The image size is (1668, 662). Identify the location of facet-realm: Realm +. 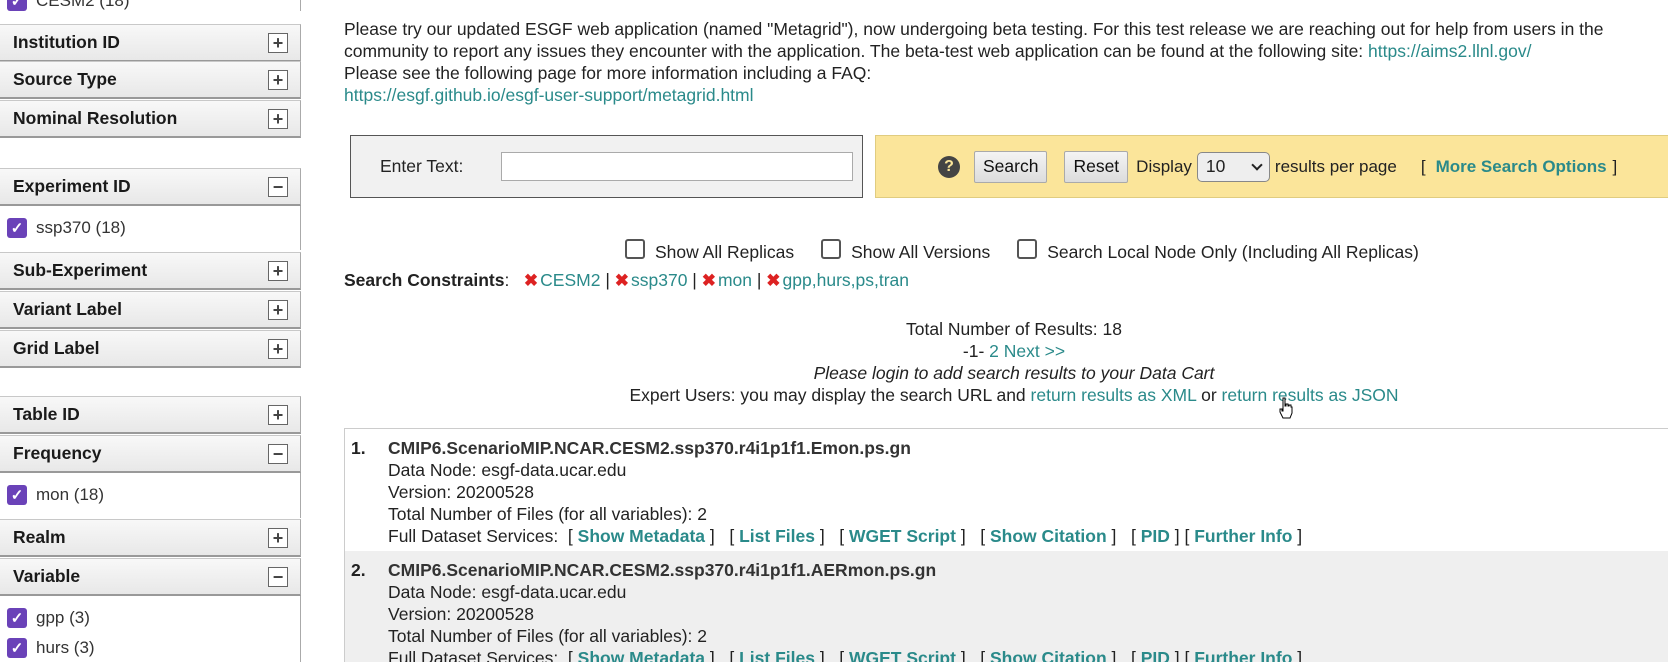
(150, 538).